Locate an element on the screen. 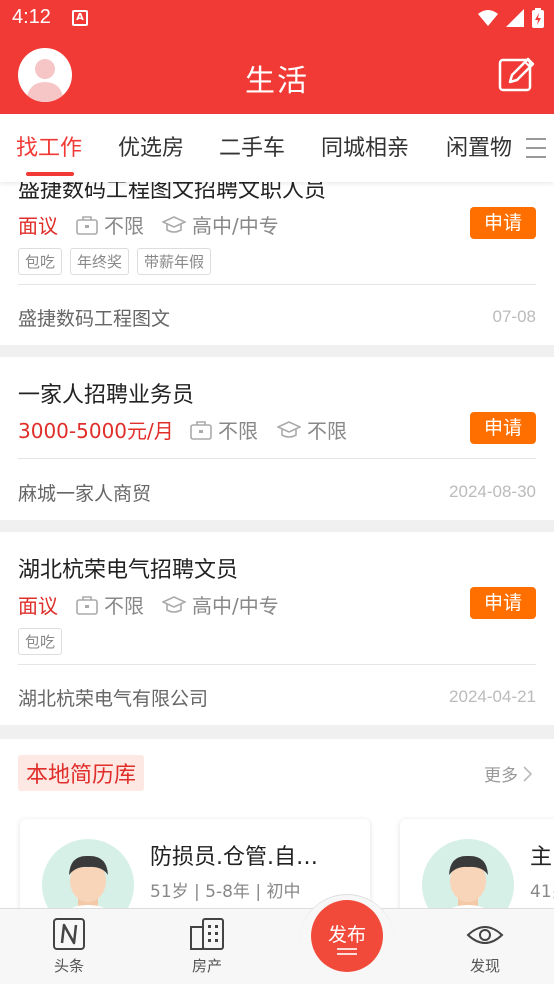  nav-label: 房产 is located at coordinates (206, 966).